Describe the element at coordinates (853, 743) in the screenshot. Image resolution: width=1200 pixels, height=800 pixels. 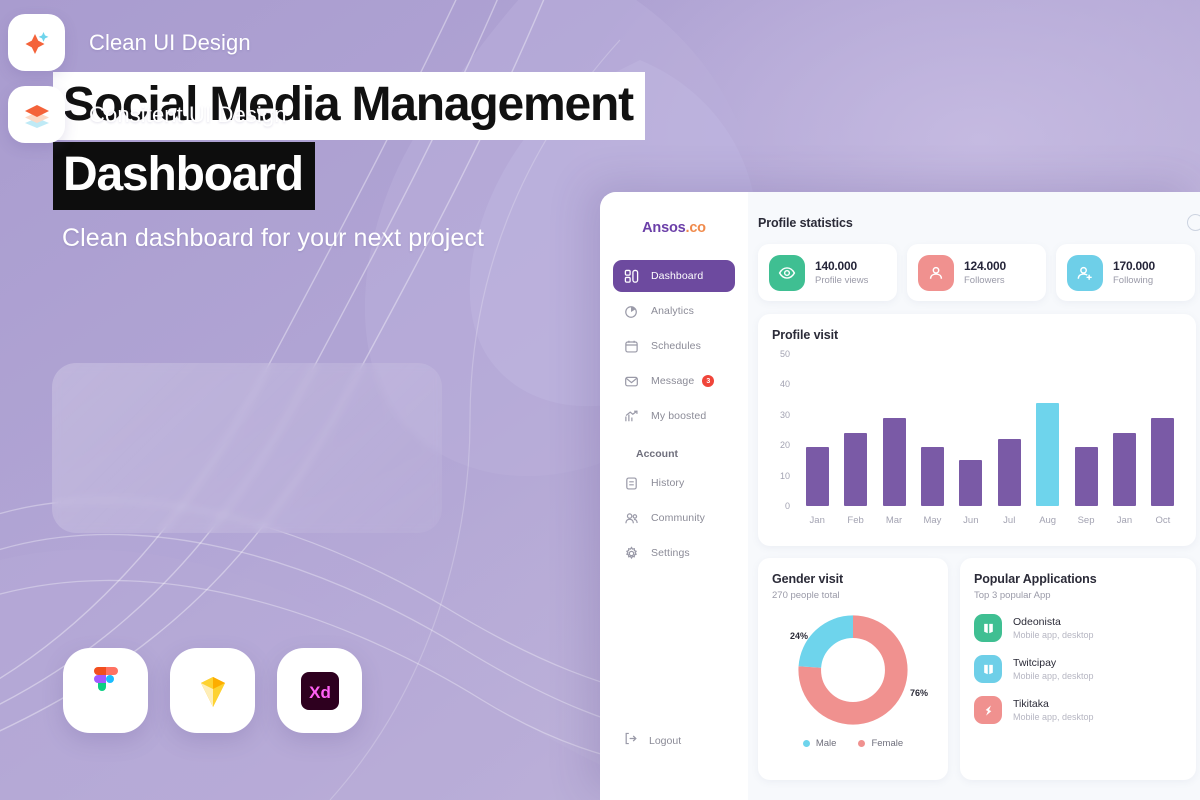
I see `gender-legend: Male Female` at that location.